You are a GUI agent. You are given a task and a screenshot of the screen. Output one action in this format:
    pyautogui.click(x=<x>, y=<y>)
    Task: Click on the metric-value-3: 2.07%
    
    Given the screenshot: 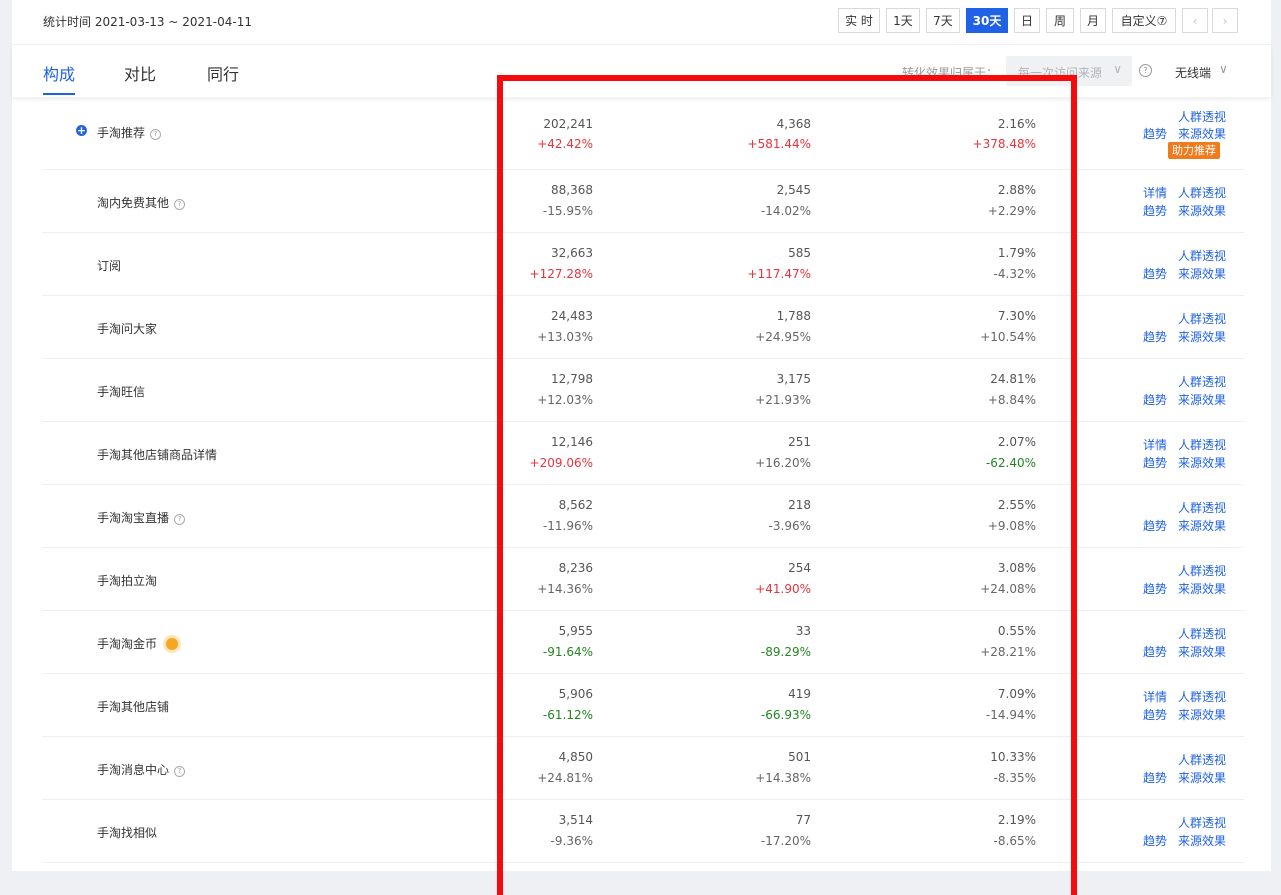 What is the action you would take?
    pyautogui.click(x=1016, y=442)
    